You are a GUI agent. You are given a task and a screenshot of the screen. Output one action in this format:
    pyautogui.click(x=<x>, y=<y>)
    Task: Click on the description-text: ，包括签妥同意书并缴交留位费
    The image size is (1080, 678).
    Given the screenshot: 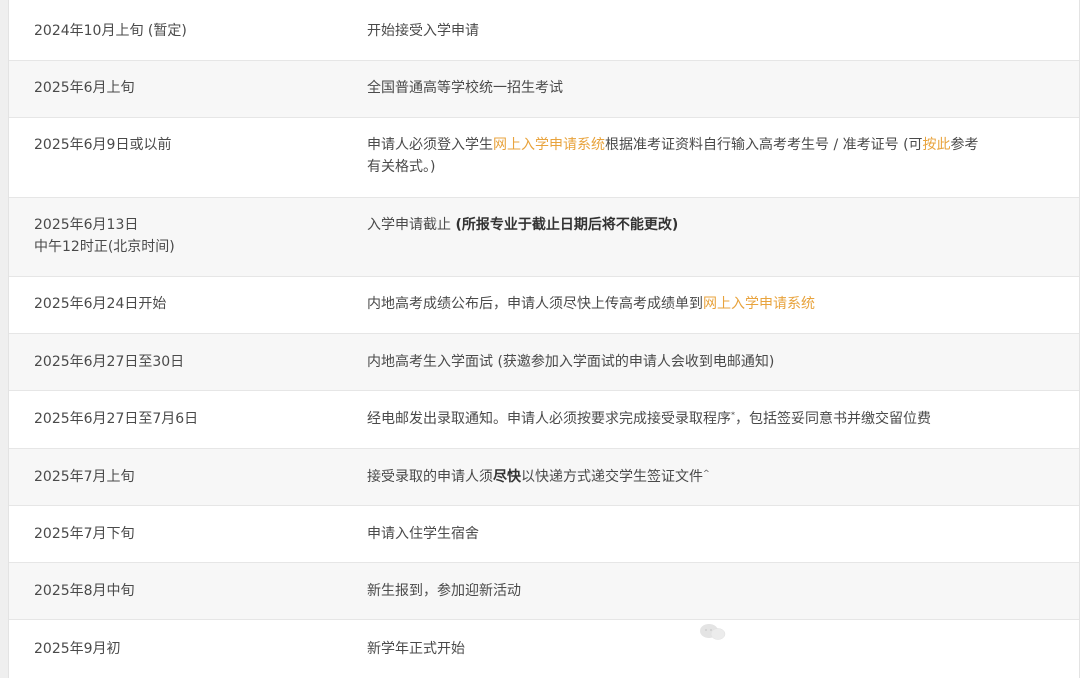 What is the action you would take?
    pyautogui.click(x=833, y=419)
    